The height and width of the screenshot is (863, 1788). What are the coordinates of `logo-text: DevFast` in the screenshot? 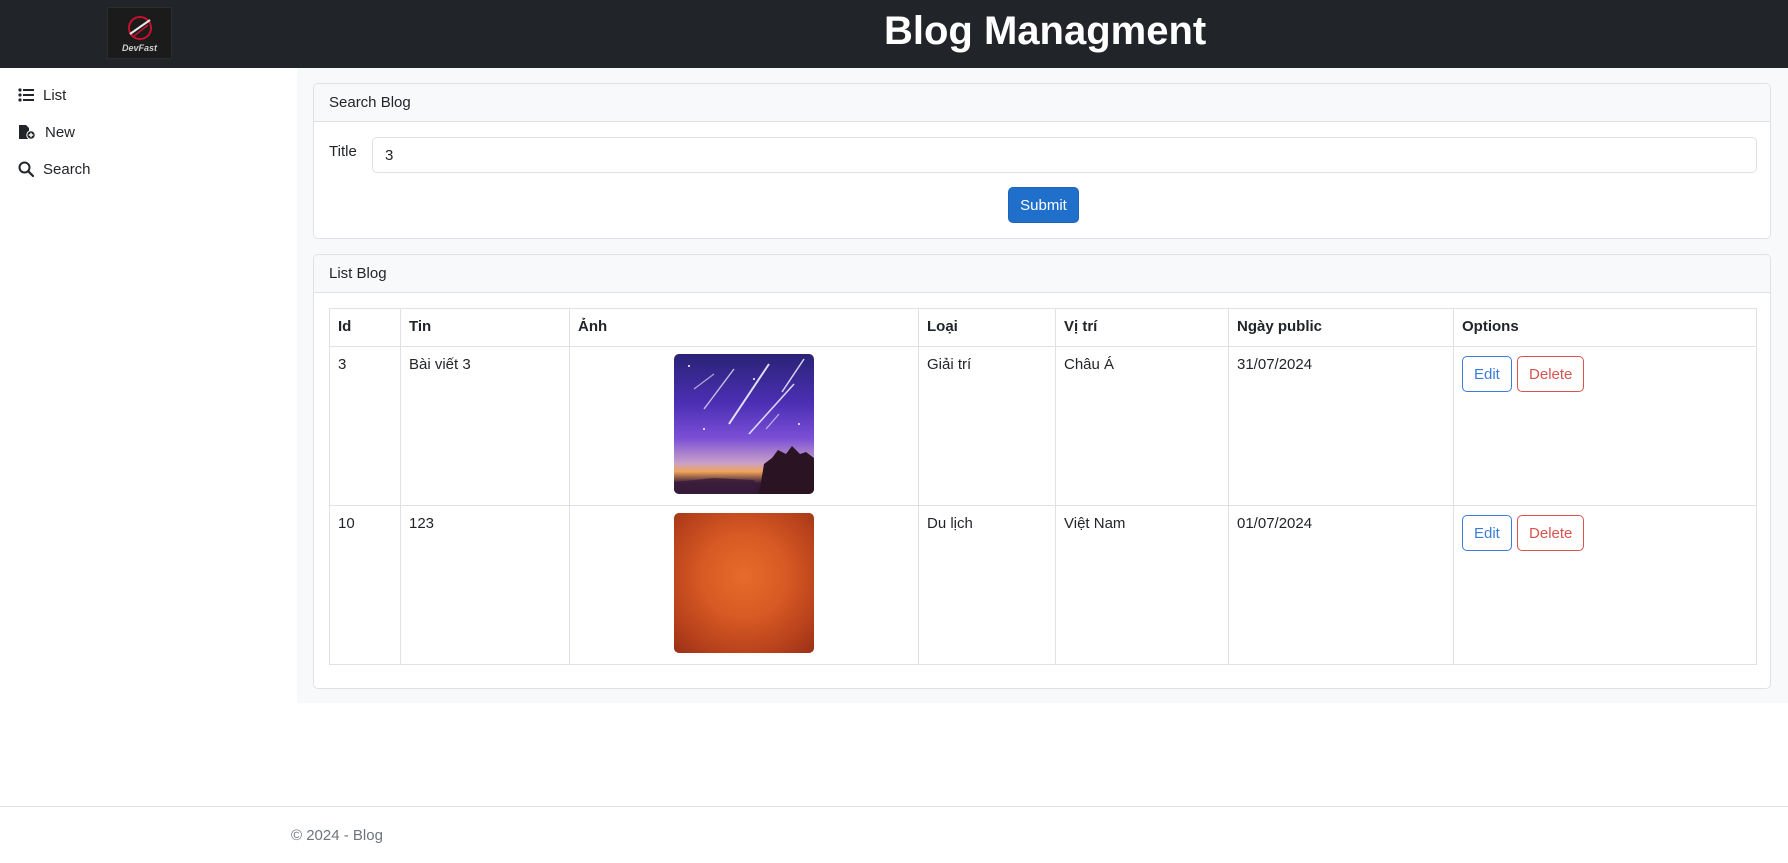 It's located at (139, 48).